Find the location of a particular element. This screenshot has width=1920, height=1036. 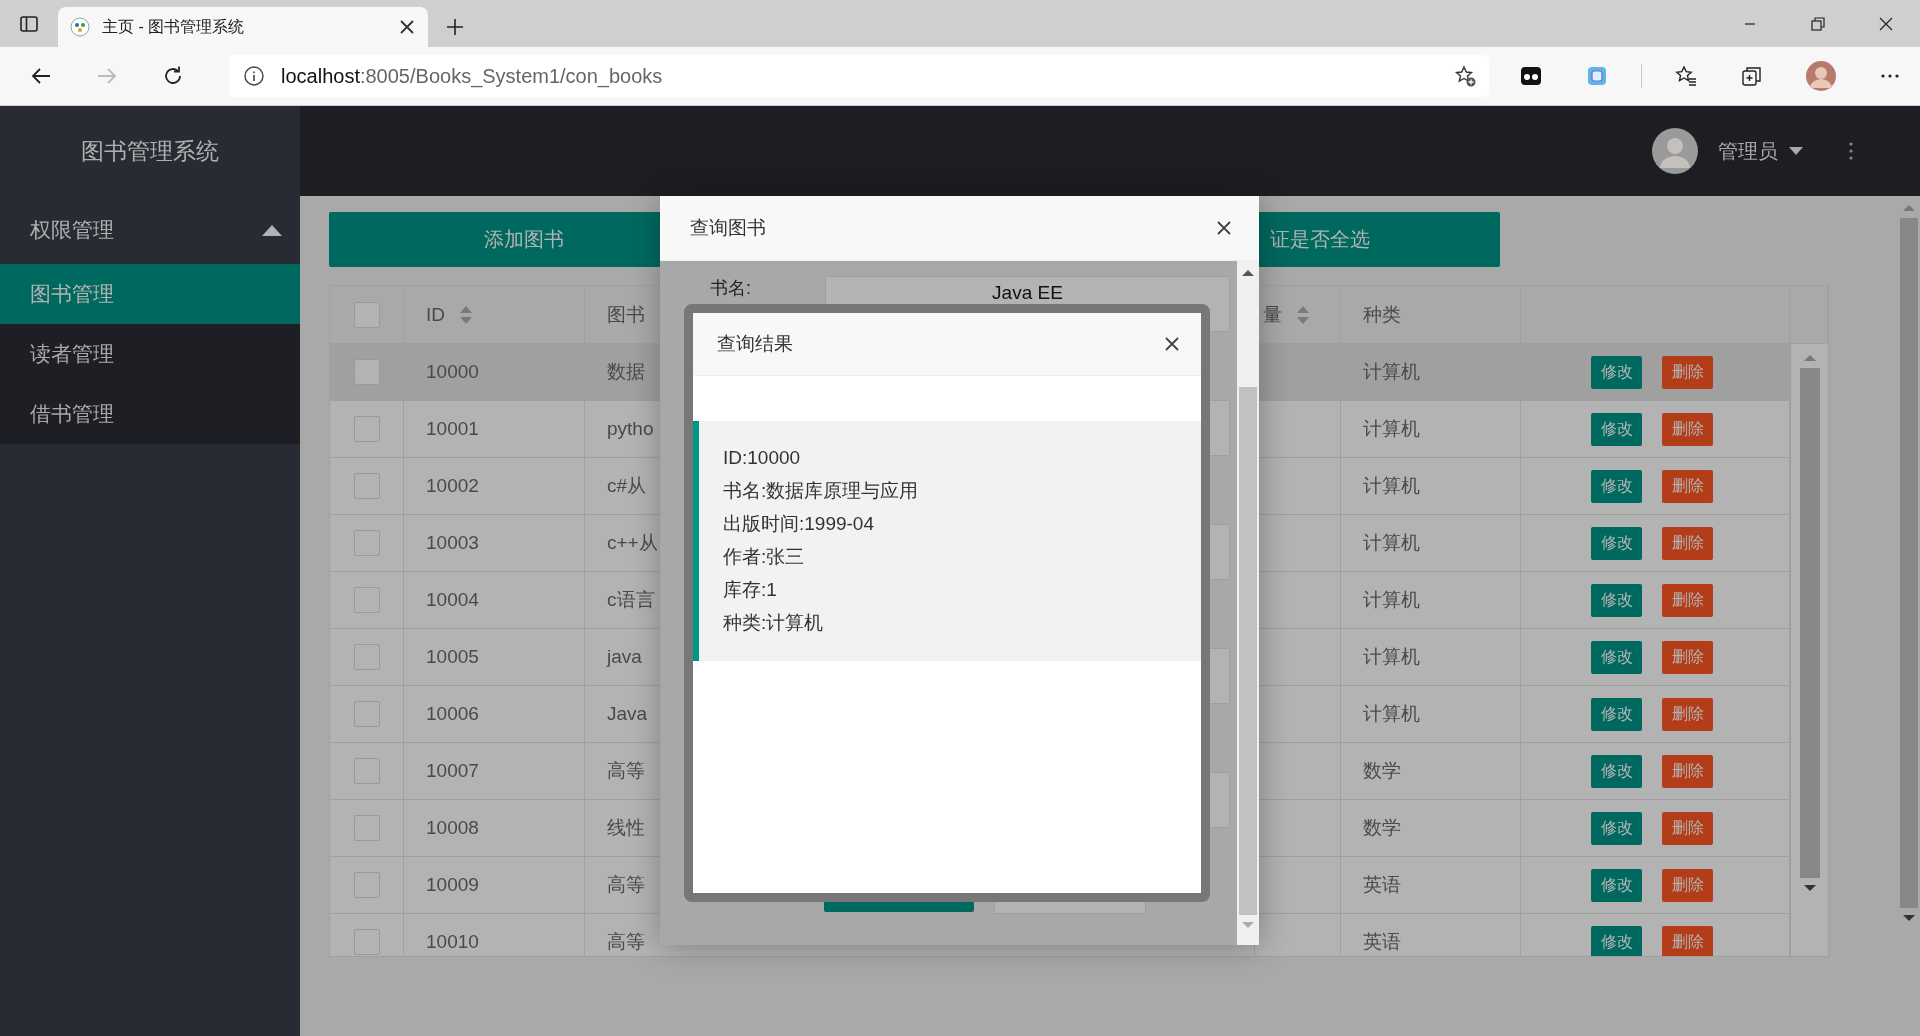

menu-item: 读者管理 is located at coordinates (150, 354).